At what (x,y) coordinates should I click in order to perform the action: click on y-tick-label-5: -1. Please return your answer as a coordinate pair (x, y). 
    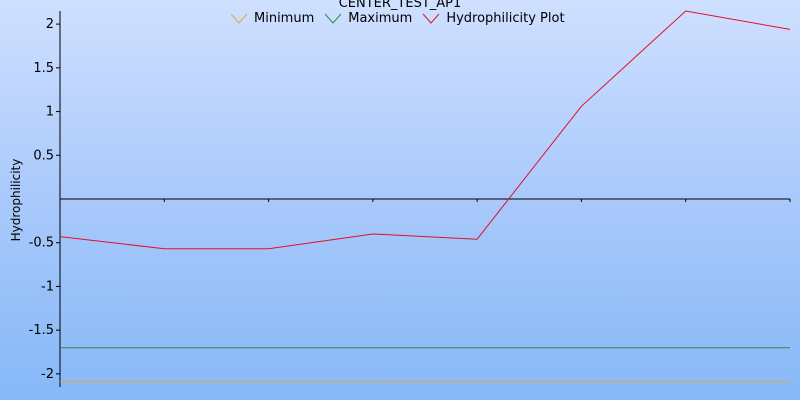
    Looking at the image, I should click on (47, 286).